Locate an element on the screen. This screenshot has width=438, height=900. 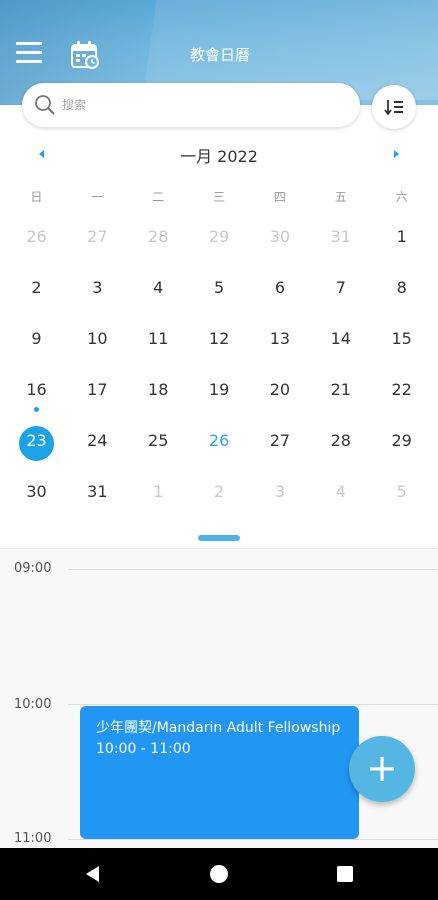
calendar-day-selected: 23 is located at coordinates (36, 443).